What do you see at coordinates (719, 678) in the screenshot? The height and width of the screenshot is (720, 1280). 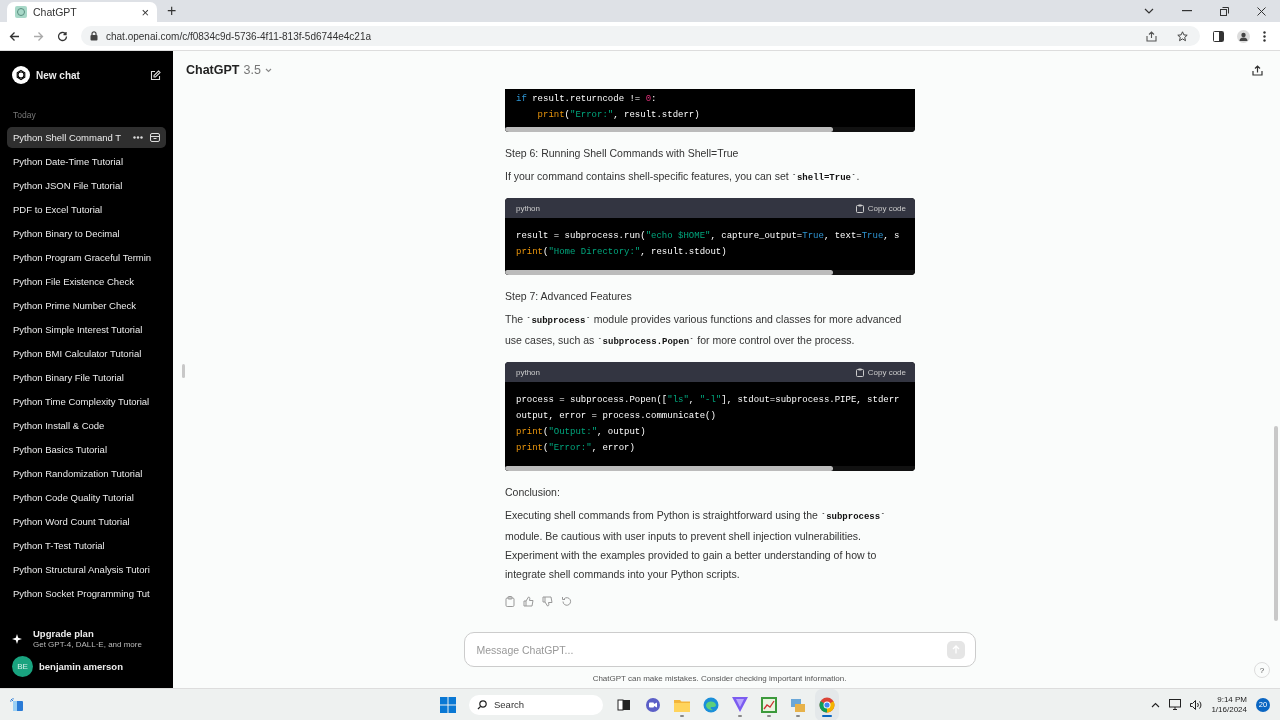 I see `disclaimer-text: ChatGPT can make mistakes. Consider checking important information.` at bounding box center [719, 678].